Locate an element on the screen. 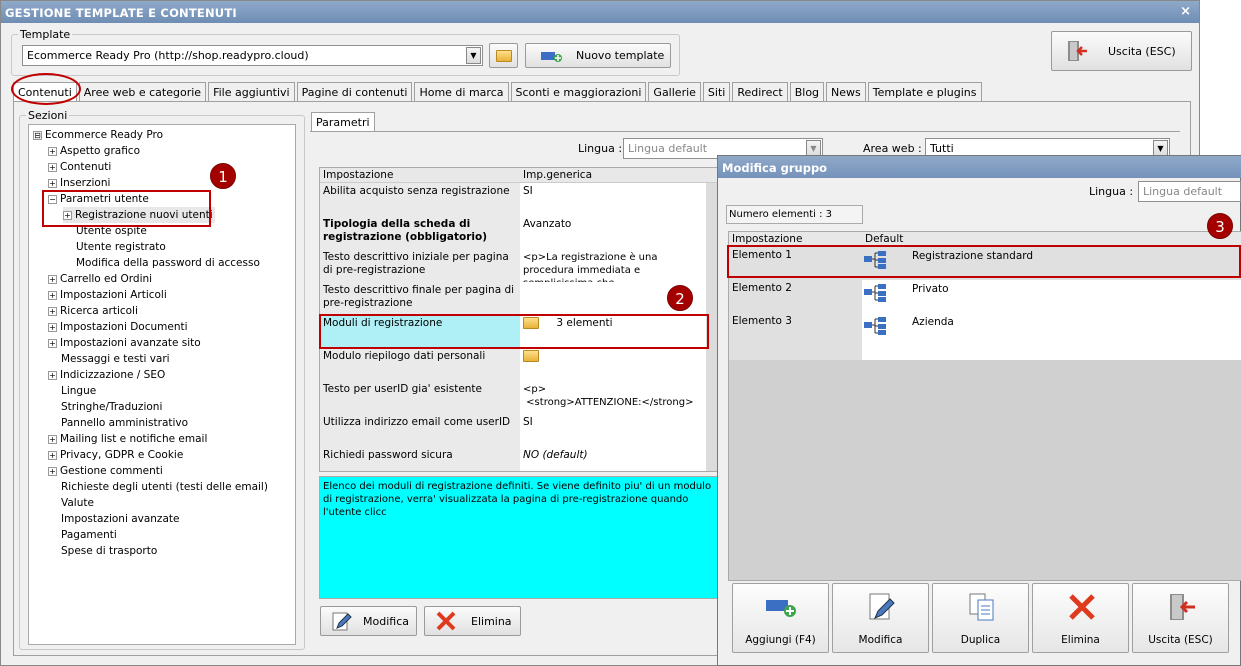 The width and height of the screenshot is (1241, 666). tab-redirect: Redirect is located at coordinates (760, 92).